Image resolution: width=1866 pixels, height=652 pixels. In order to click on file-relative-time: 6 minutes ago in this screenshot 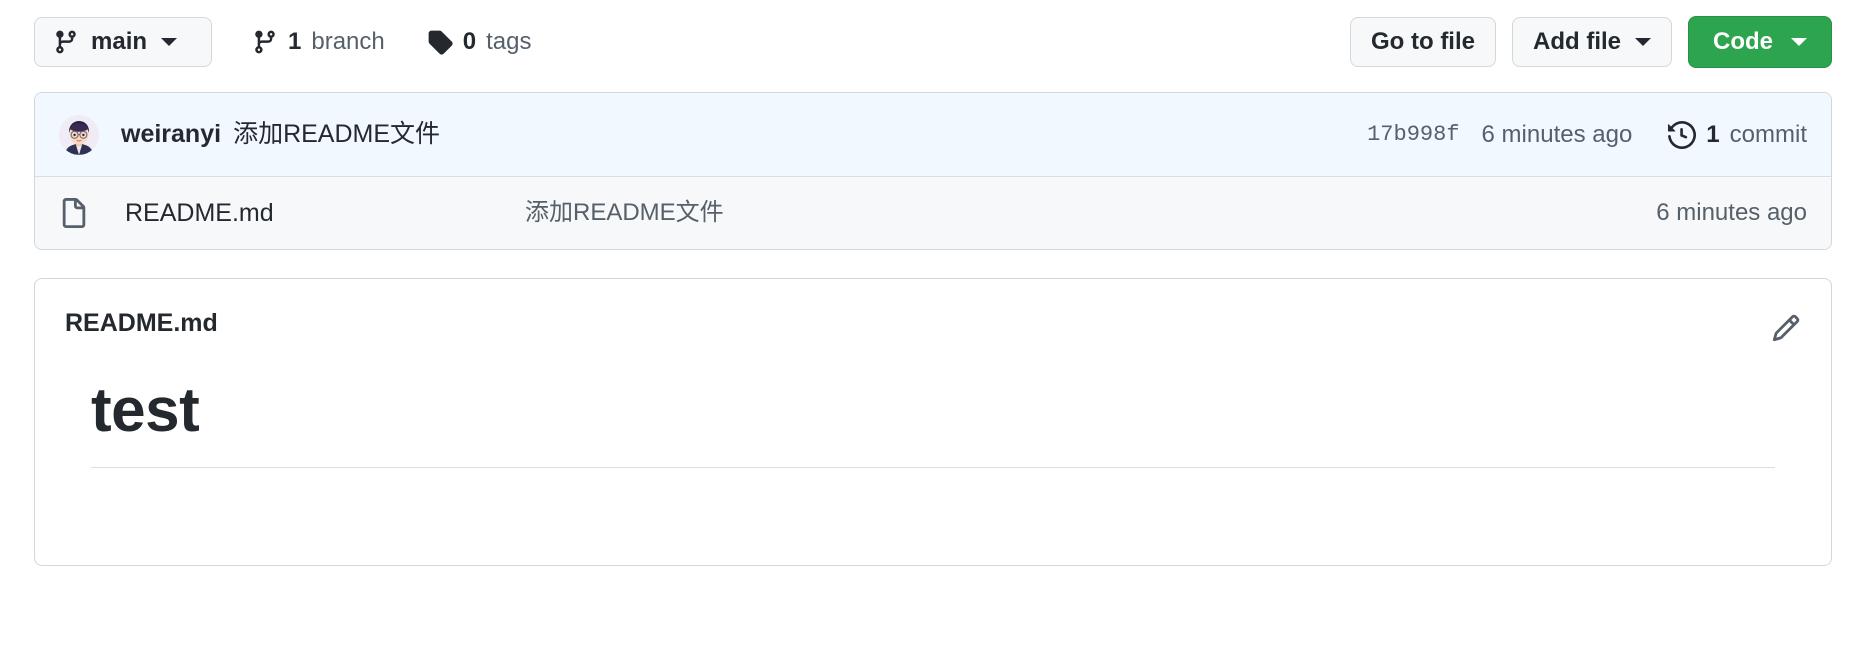, I will do `click(1731, 212)`.